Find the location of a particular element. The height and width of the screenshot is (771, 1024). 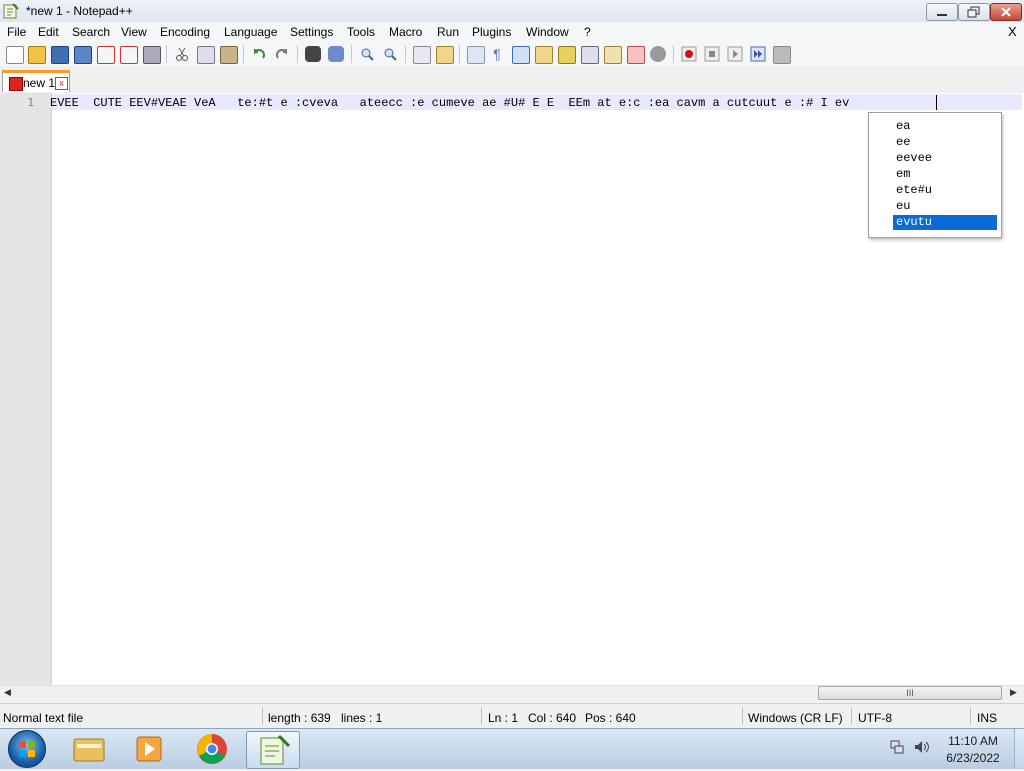

tab-bar is located at coordinates (512, 80).